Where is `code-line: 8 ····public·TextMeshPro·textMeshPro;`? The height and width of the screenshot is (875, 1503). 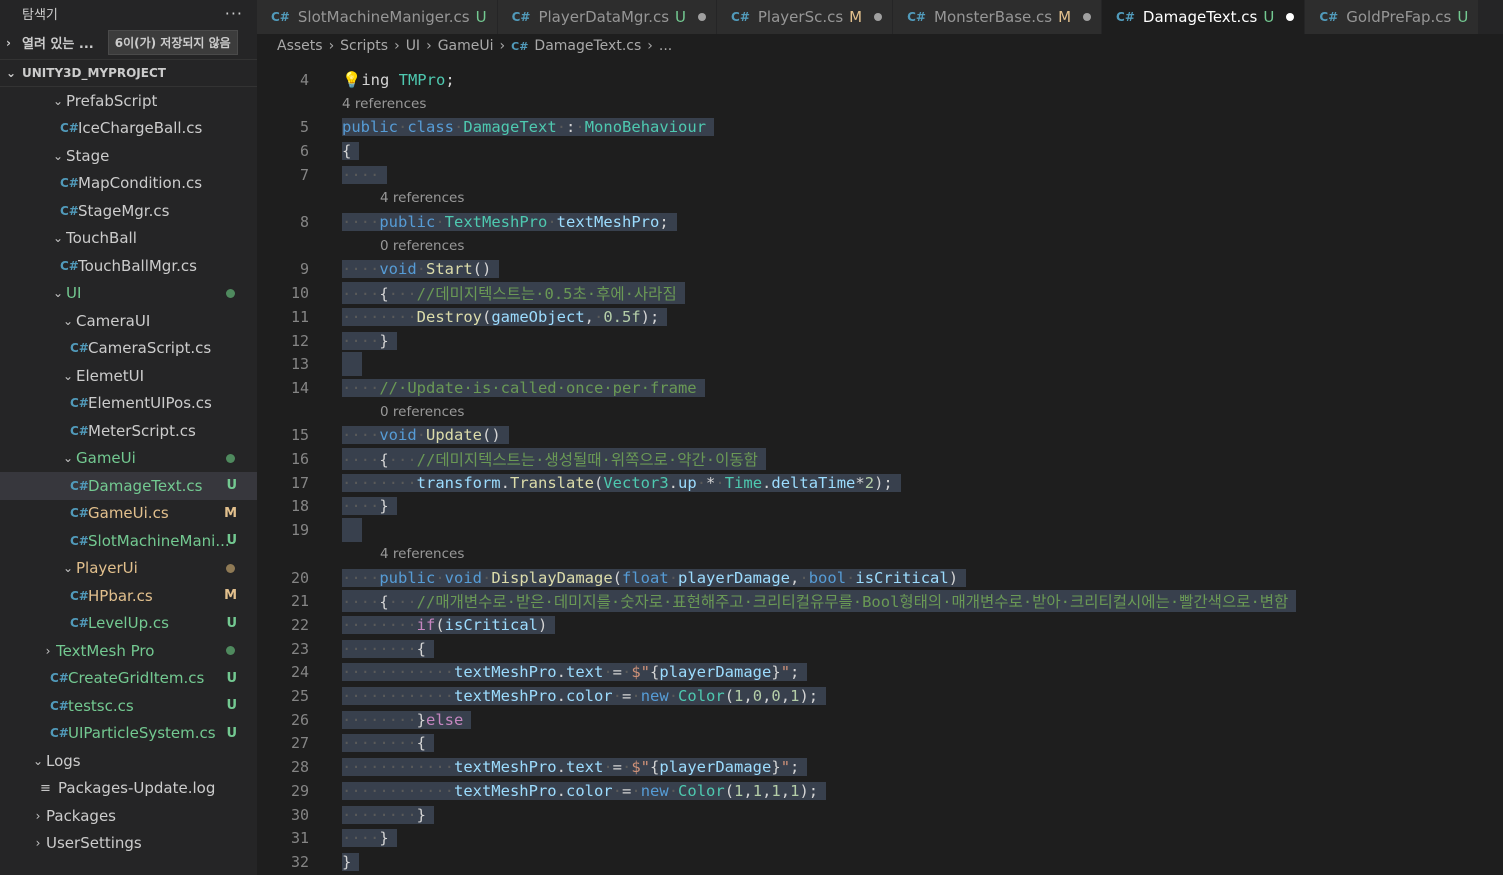 code-line: 8 ····public·TextMeshPro·textMeshPro; is located at coordinates (467, 222).